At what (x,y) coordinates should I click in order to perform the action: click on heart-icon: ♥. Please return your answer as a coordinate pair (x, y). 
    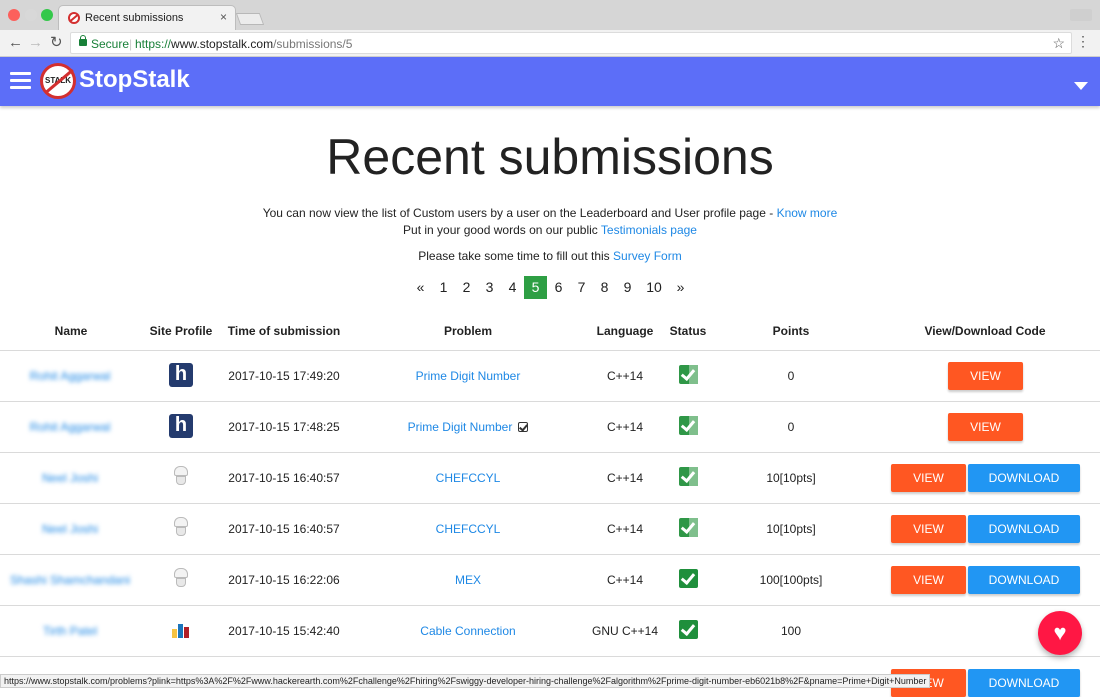
    Looking at the image, I should click on (1060, 632).